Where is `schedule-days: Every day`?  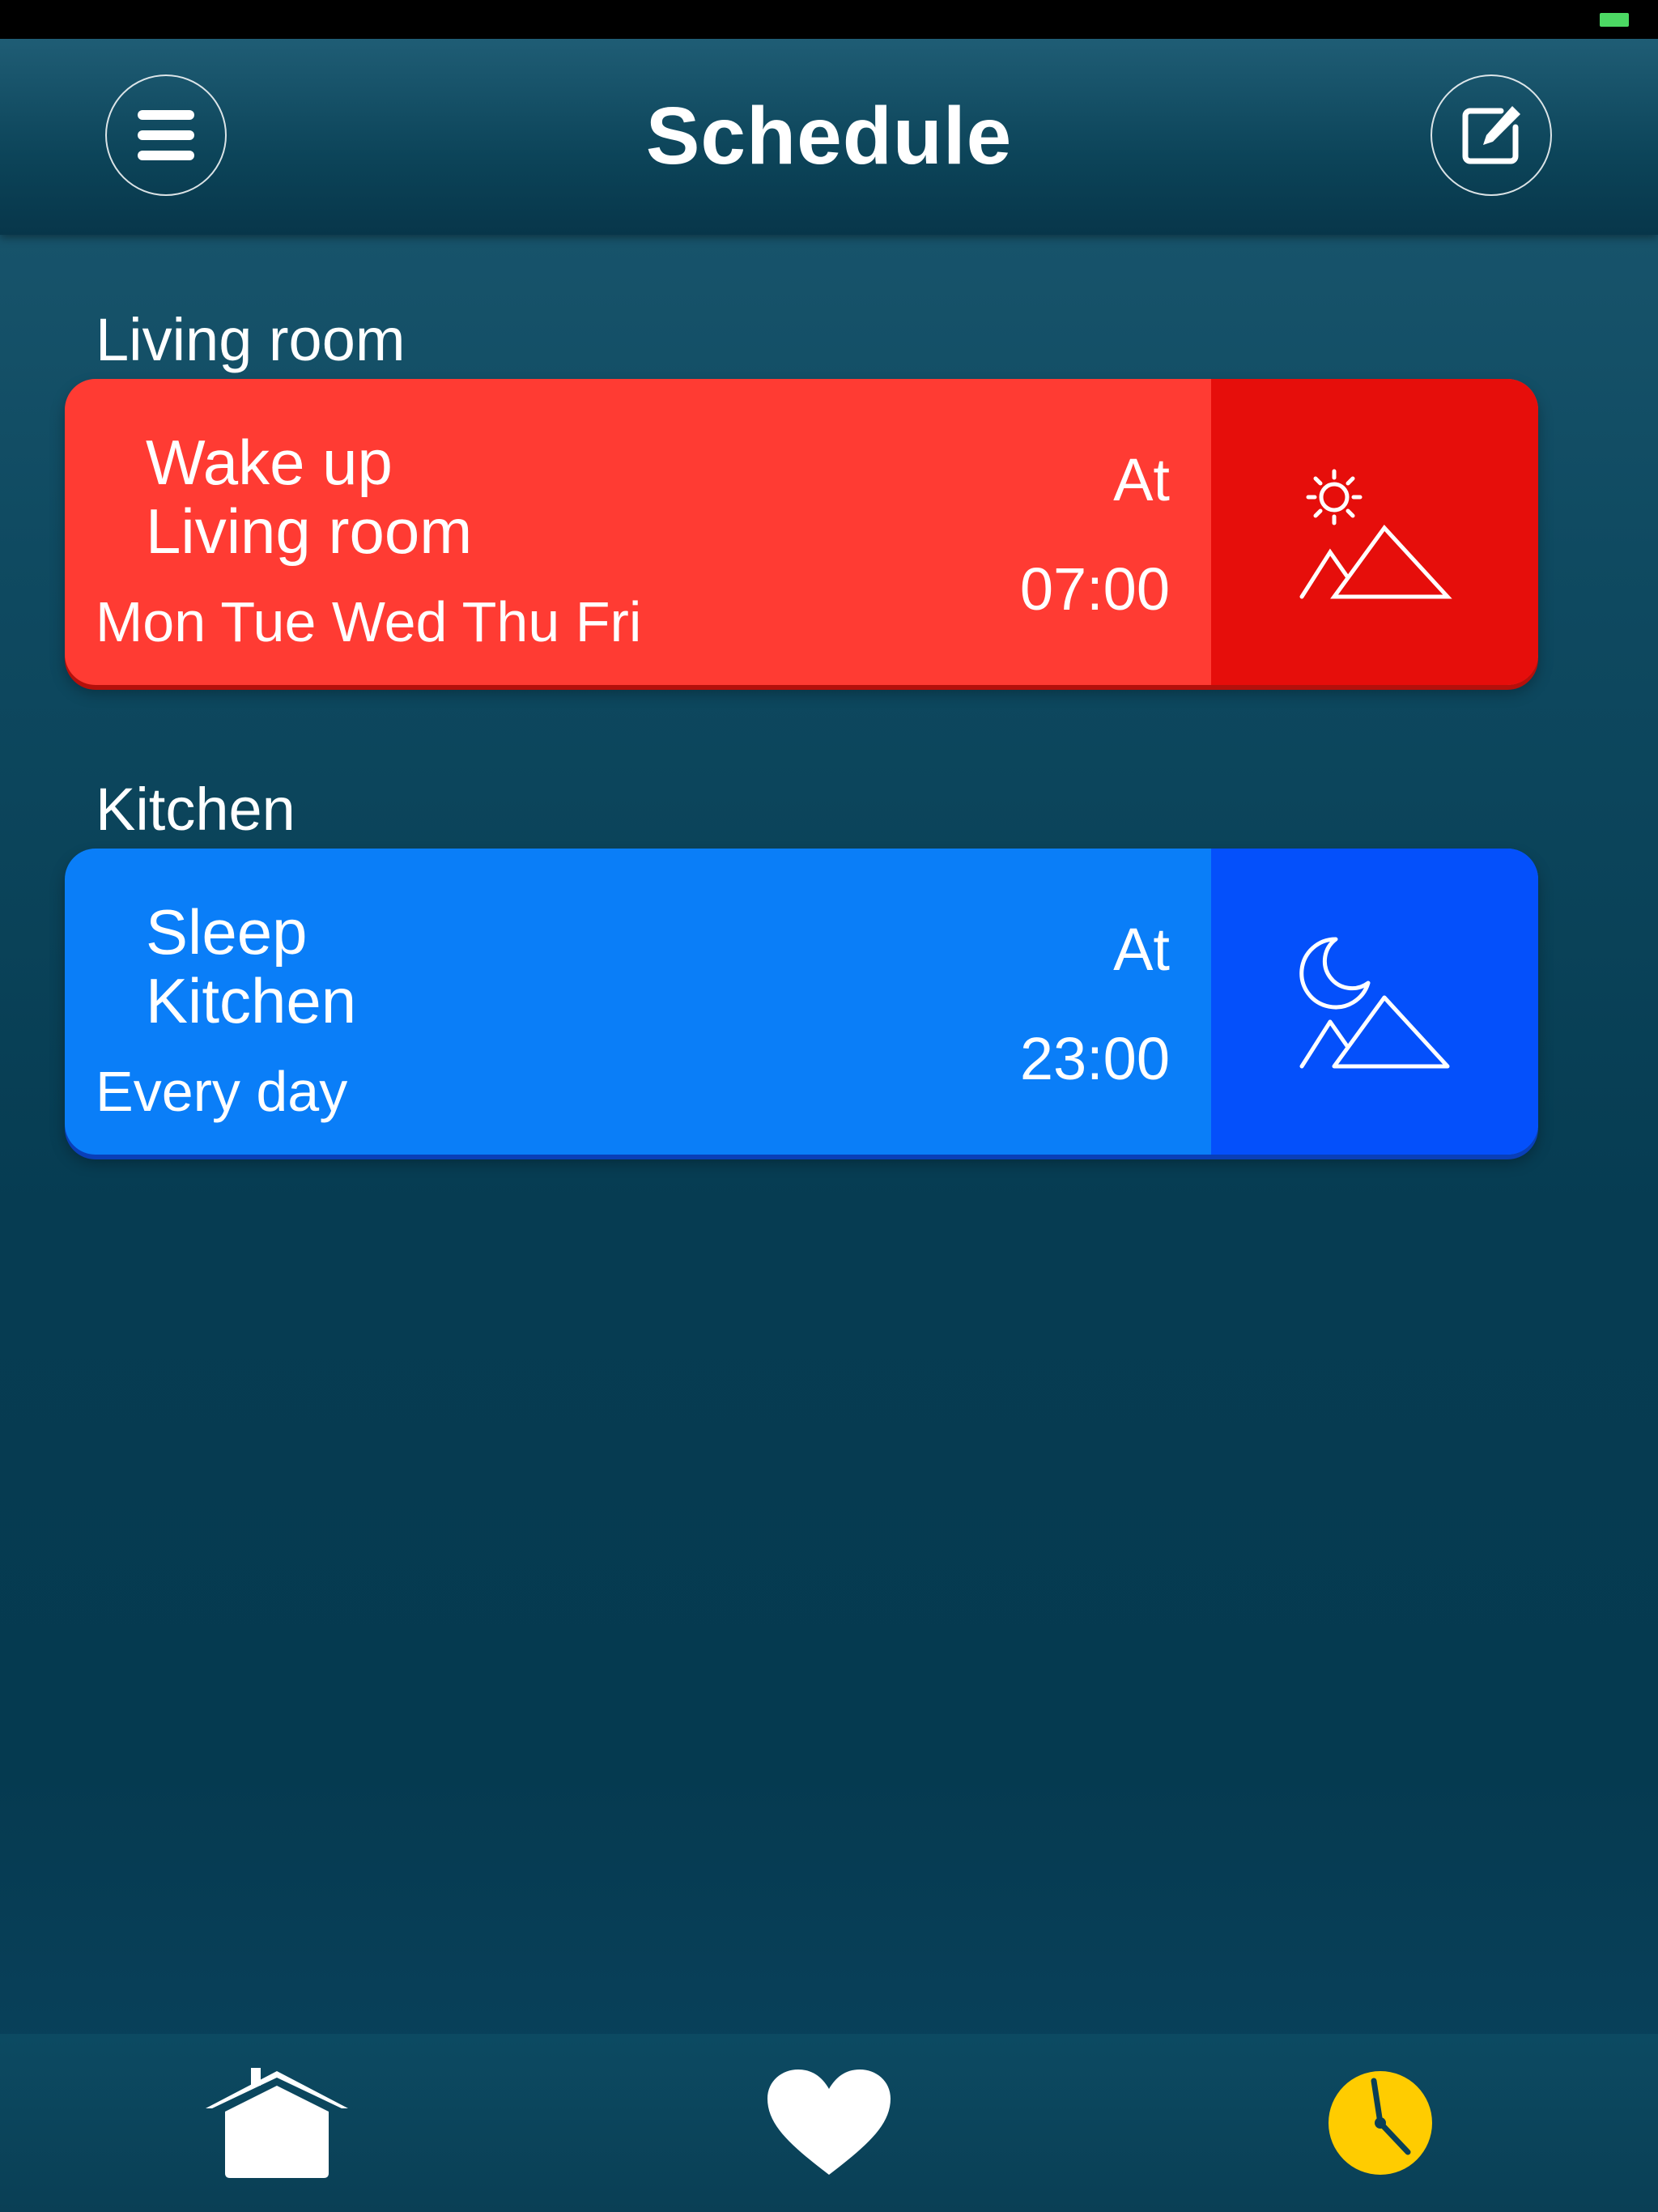 schedule-days: Every day is located at coordinates (222, 1092).